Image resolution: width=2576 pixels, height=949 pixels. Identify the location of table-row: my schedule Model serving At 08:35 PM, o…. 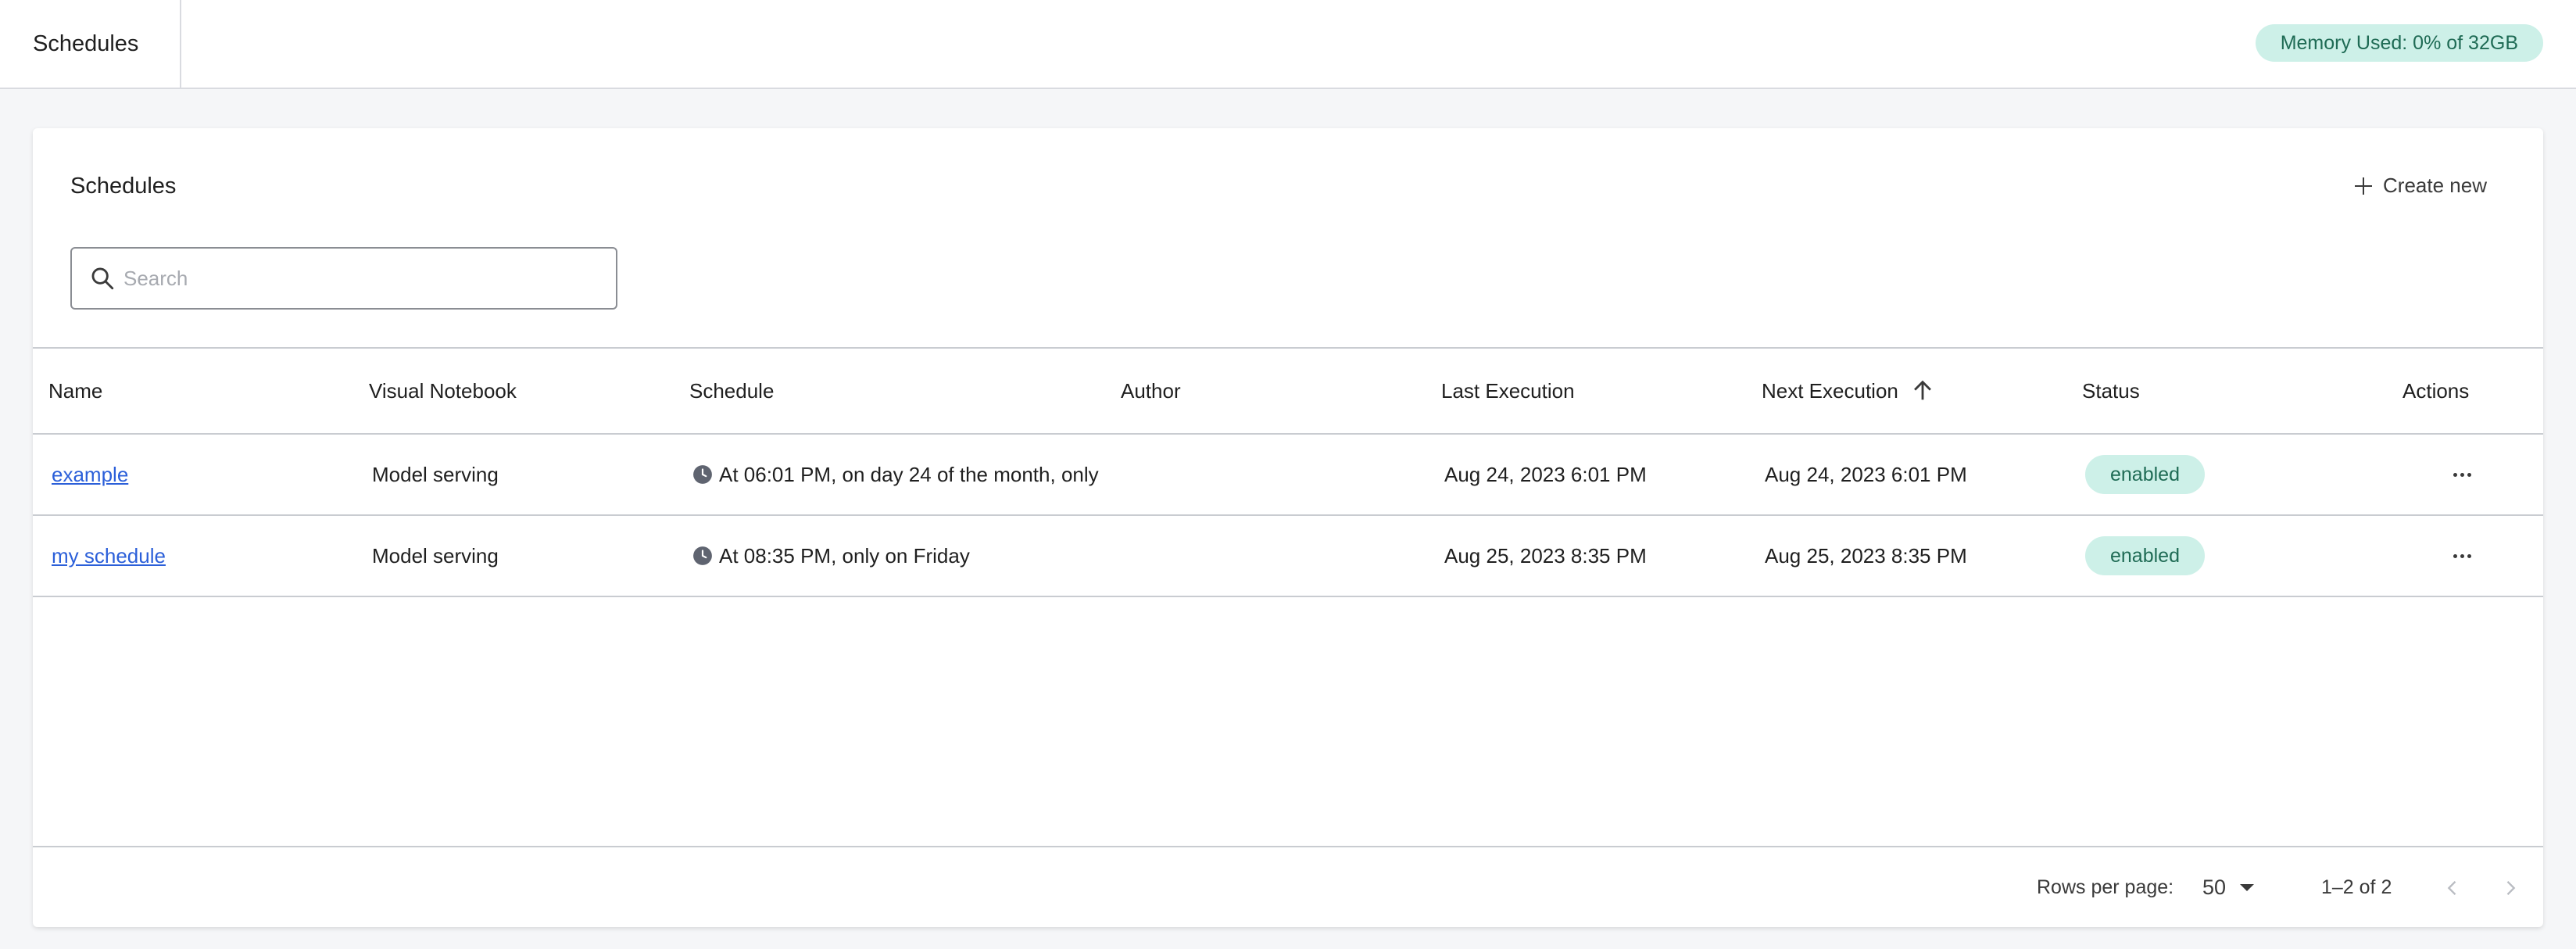
(1288, 556).